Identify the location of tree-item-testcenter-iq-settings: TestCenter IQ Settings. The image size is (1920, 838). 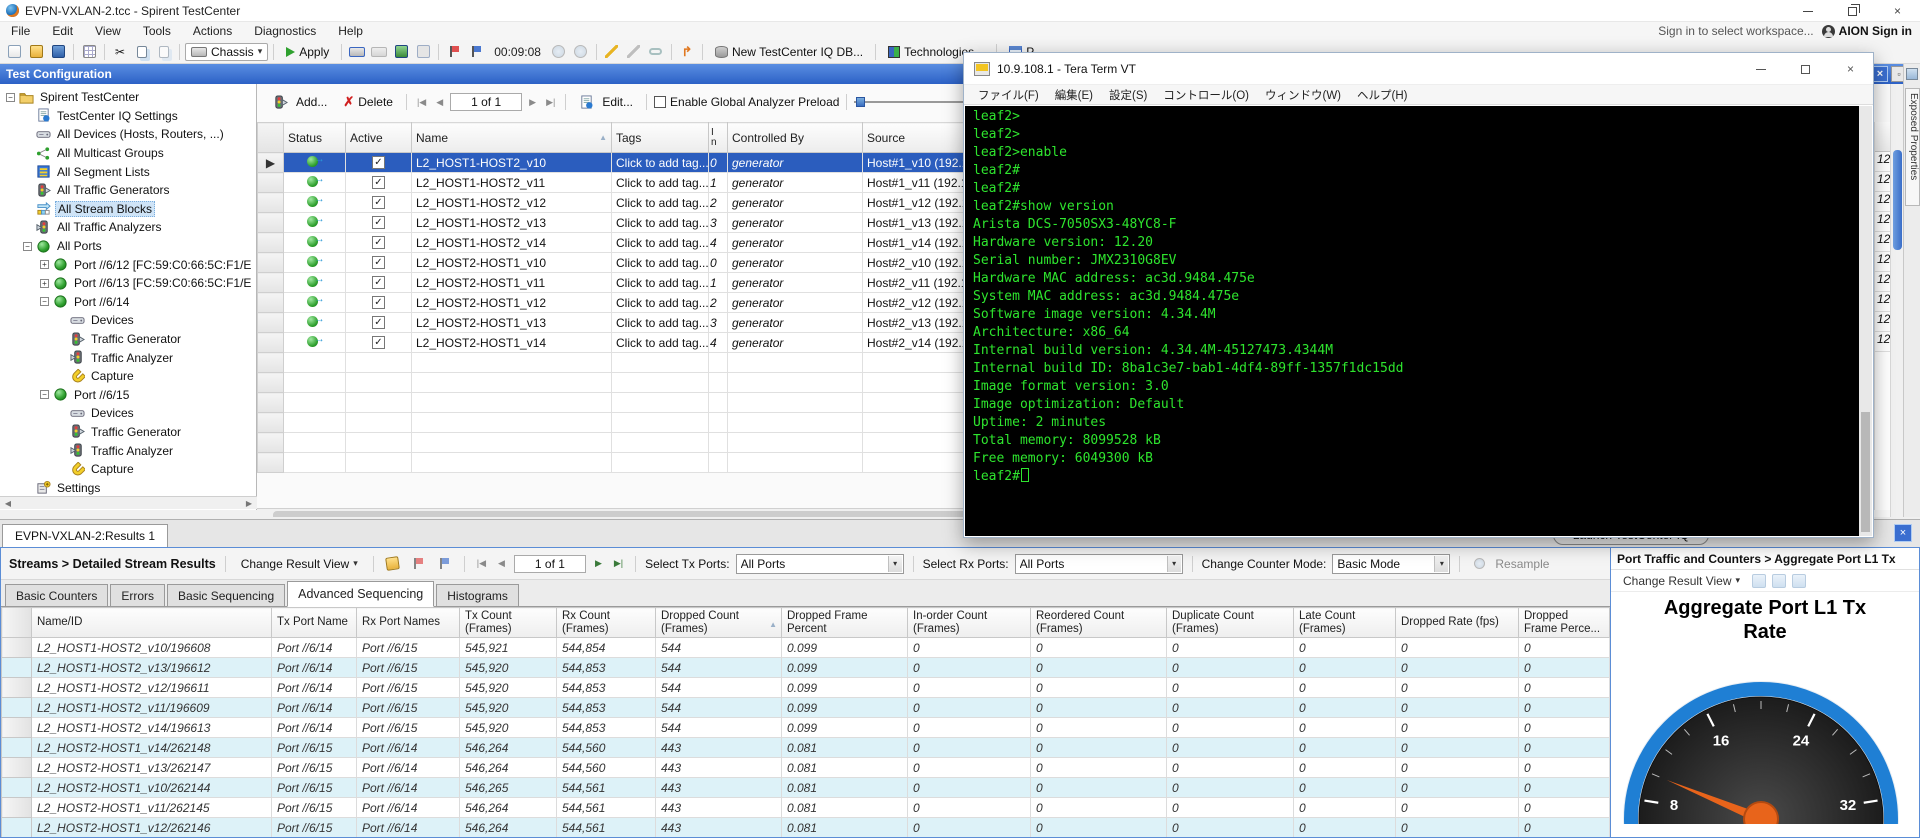
(128, 116).